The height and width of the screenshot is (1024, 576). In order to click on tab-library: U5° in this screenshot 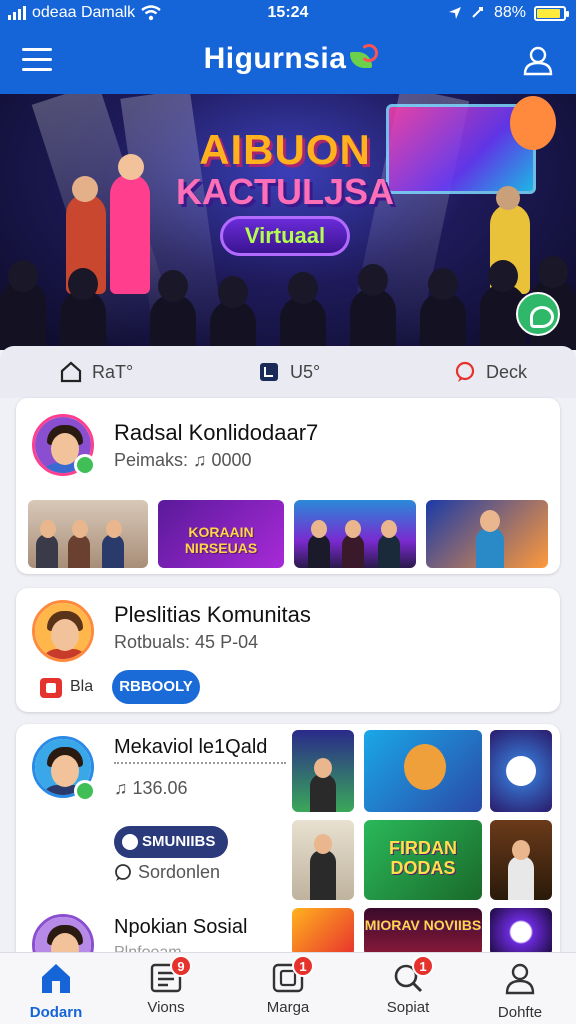, I will do `click(289, 372)`.